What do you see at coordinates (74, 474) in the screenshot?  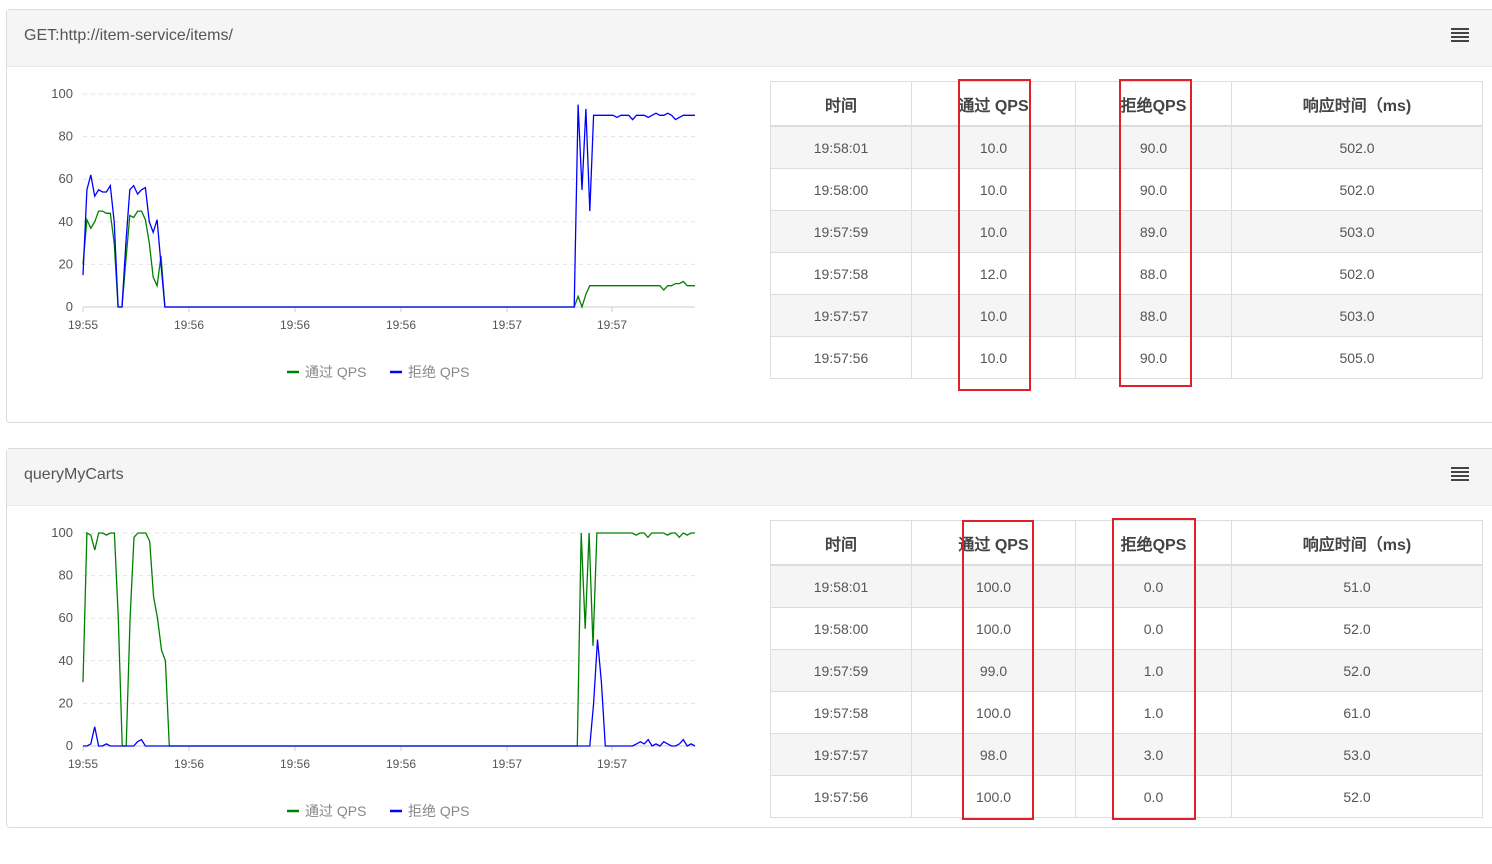 I see `panel-title: queryMyCarts` at bounding box center [74, 474].